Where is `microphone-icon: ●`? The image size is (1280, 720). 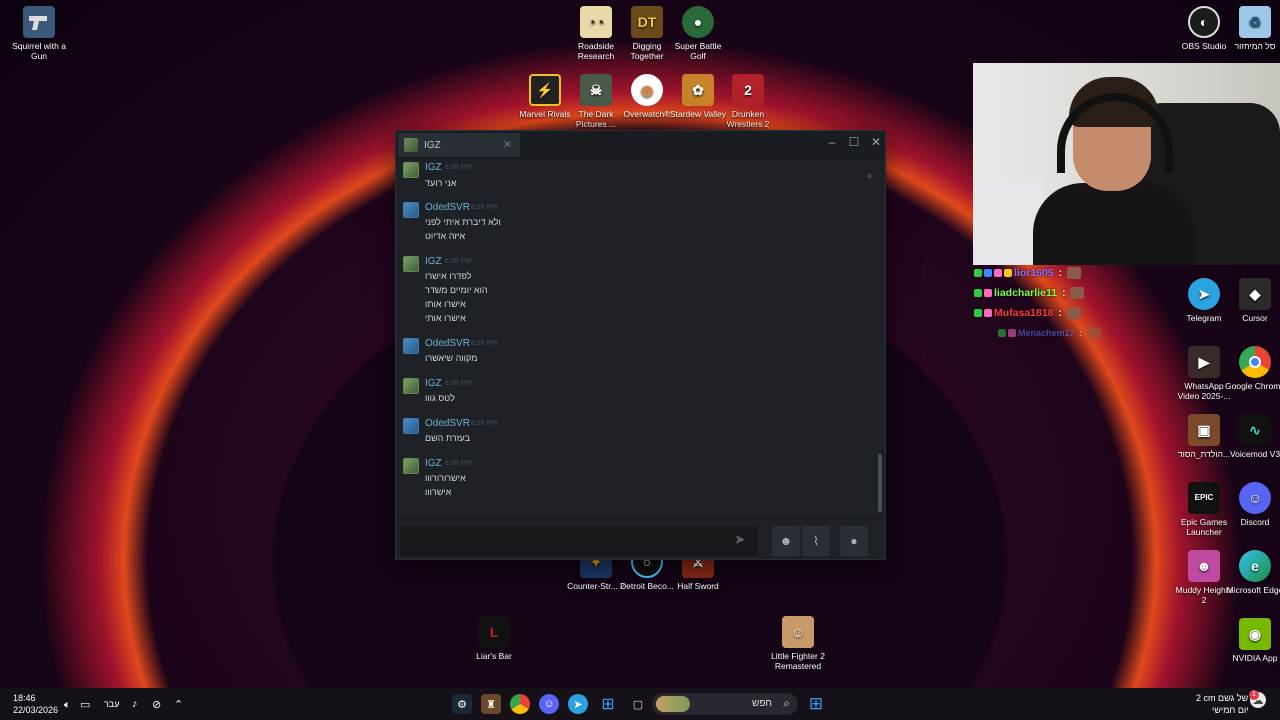 microphone-icon: ● is located at coordinates (854, 541).